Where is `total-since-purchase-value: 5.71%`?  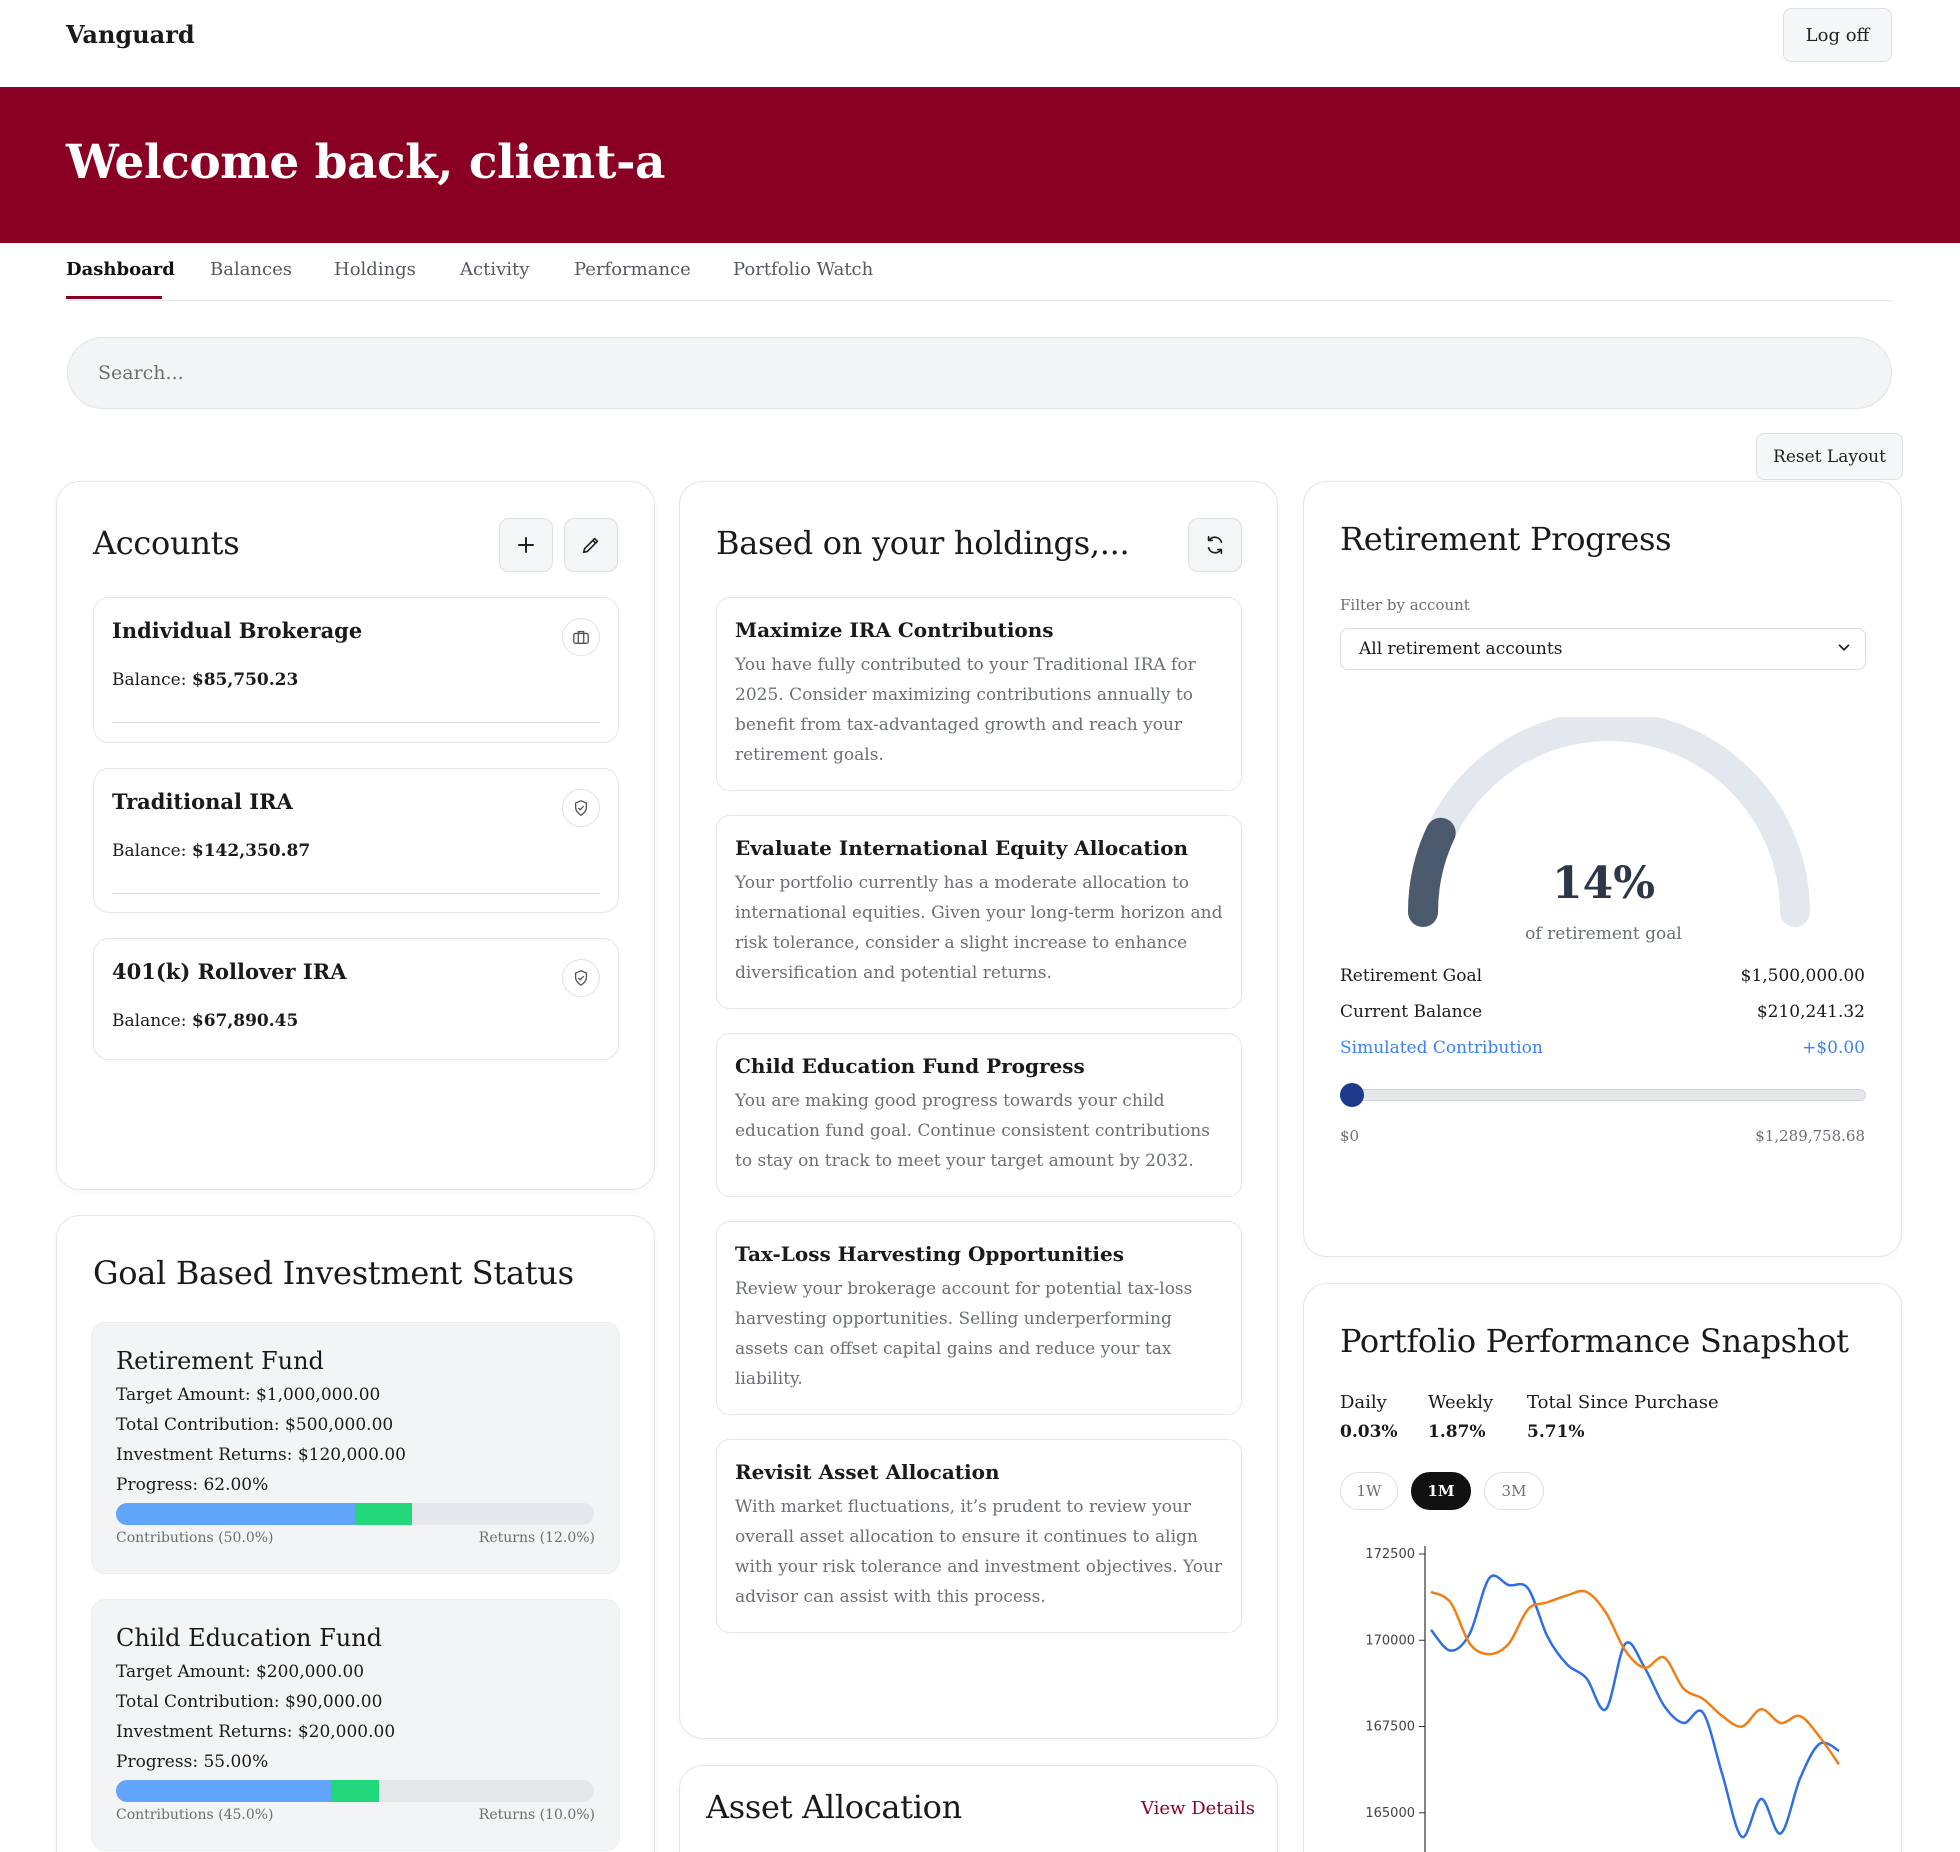 total-since-purchase-value: 5.71% is located at coordinates (1556, 1432).